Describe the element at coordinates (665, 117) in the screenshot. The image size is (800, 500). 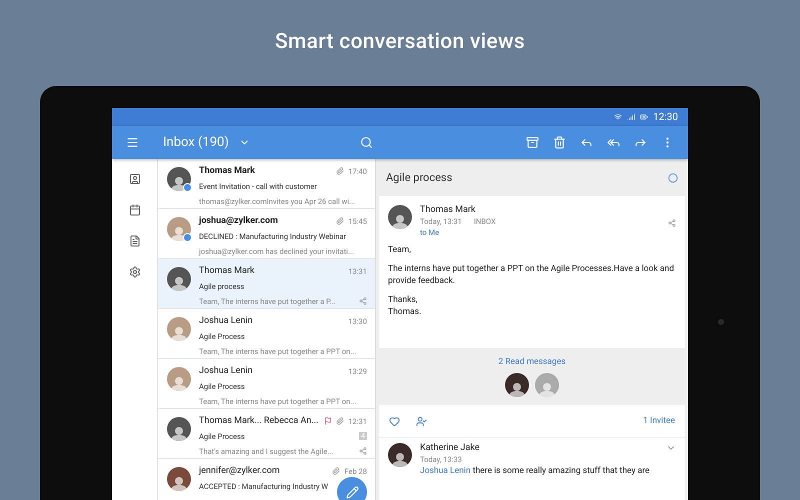
I see `status-time: 12:30` at that location.